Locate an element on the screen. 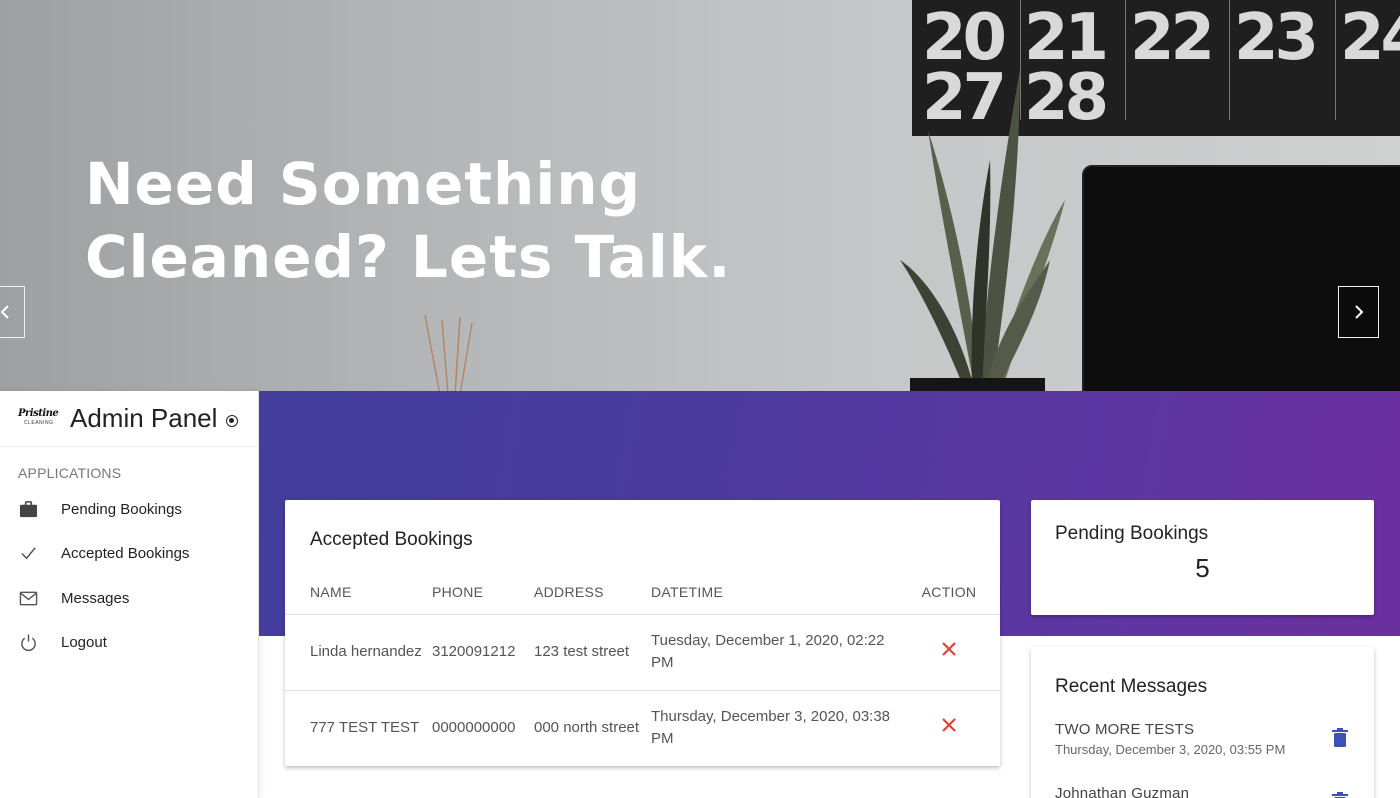  calendar-number: 24 is located at coordinates (1370, 38).